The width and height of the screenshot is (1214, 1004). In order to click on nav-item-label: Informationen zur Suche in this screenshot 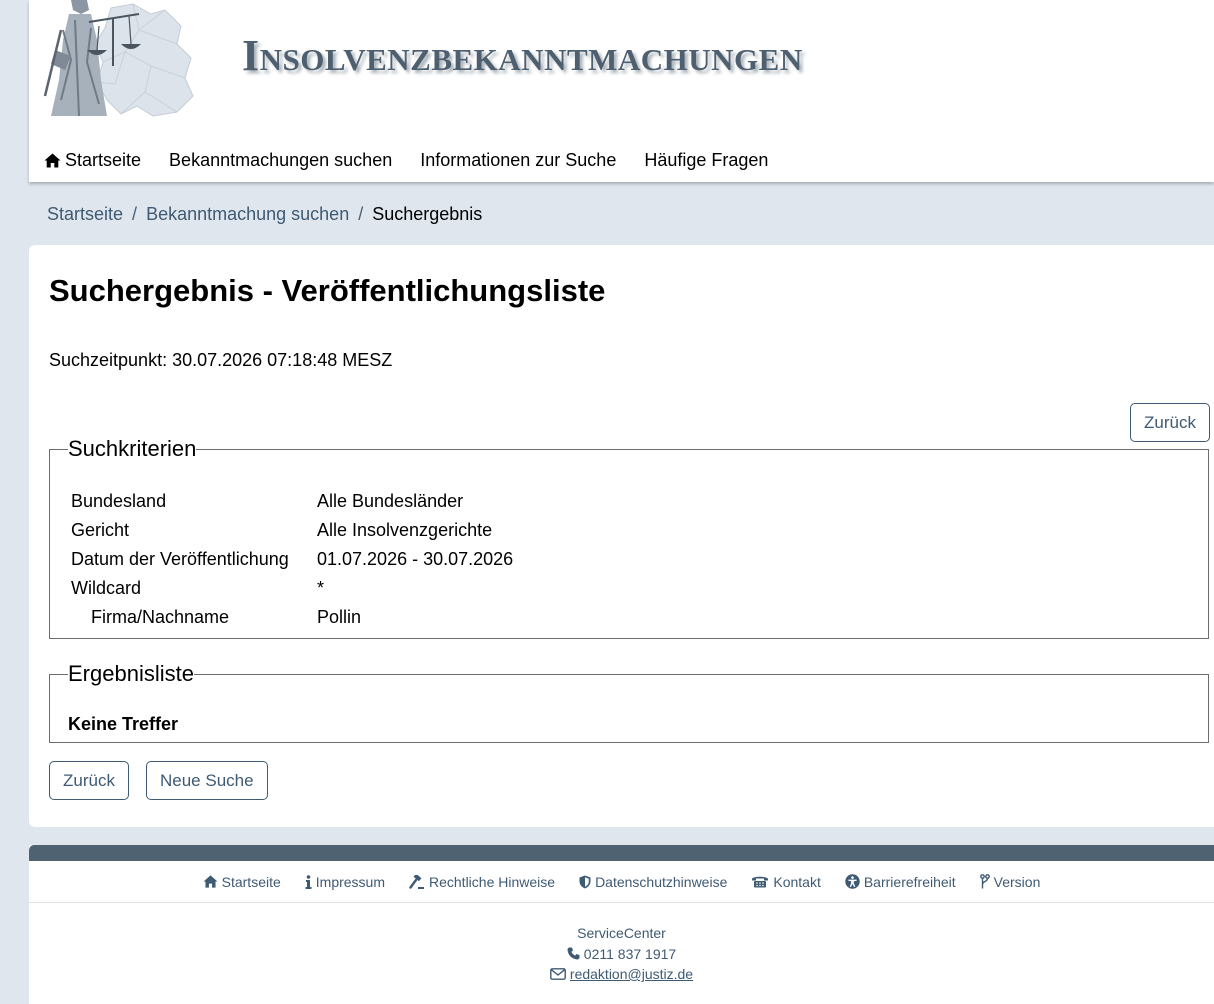, I will do `click(518, 160)`.